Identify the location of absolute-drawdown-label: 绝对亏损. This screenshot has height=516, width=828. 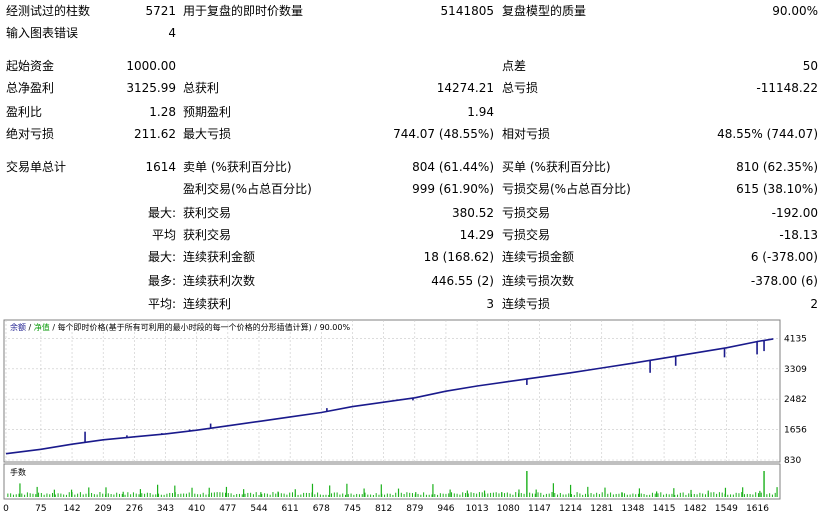
(30, 134).